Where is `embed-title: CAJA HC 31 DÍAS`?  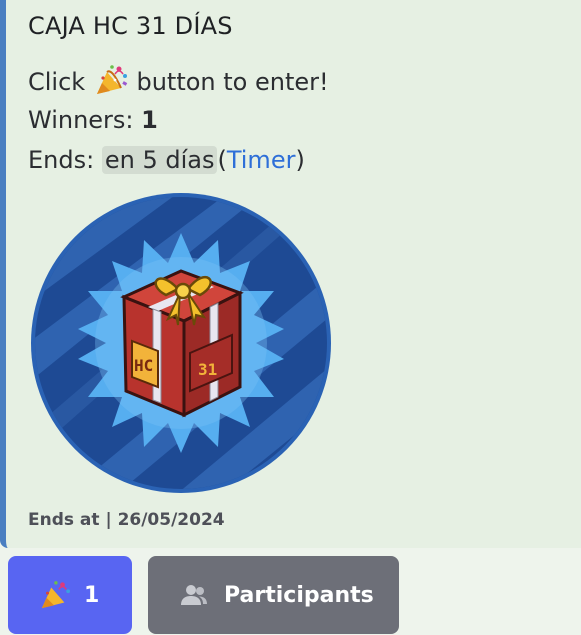 embed-title: CAJA HC 31 DÍAS is located at coordinates (130, 26).